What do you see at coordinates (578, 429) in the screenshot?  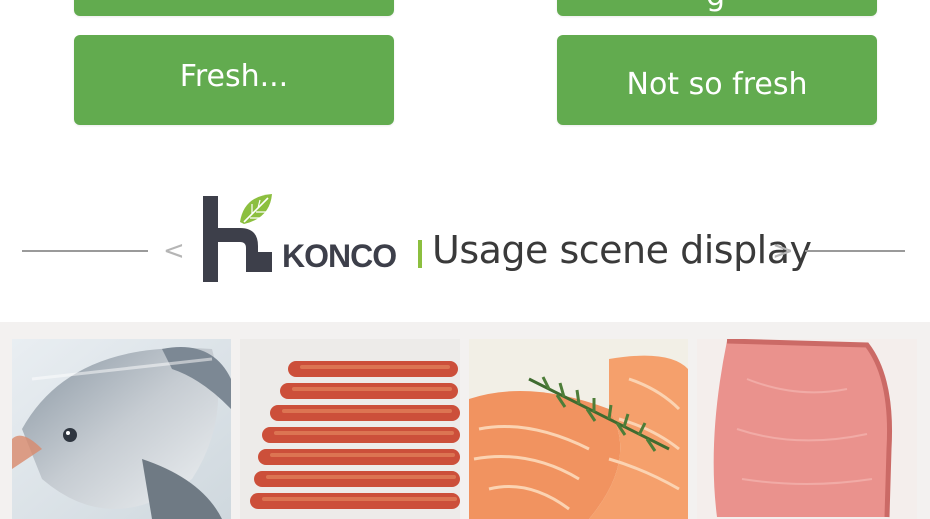 I see `photo-vacuum-sealed-salmon` at bounding box center [578, 429].